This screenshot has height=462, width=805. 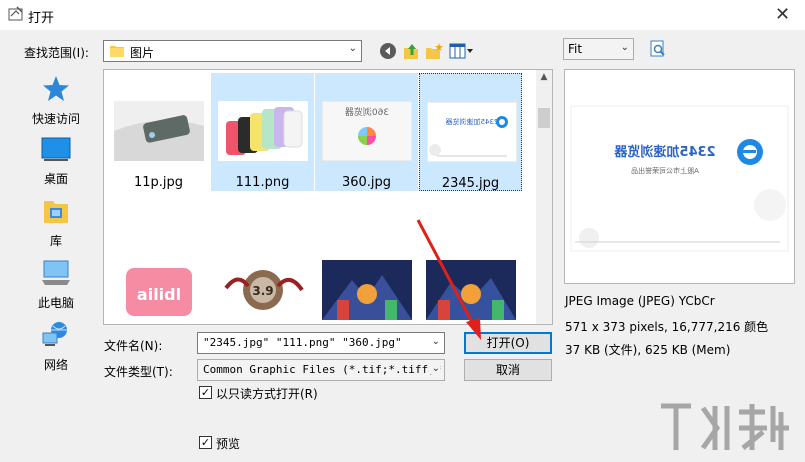 I want to click on lookin-label: 查找范围(I):, so click(x=56, y=53).